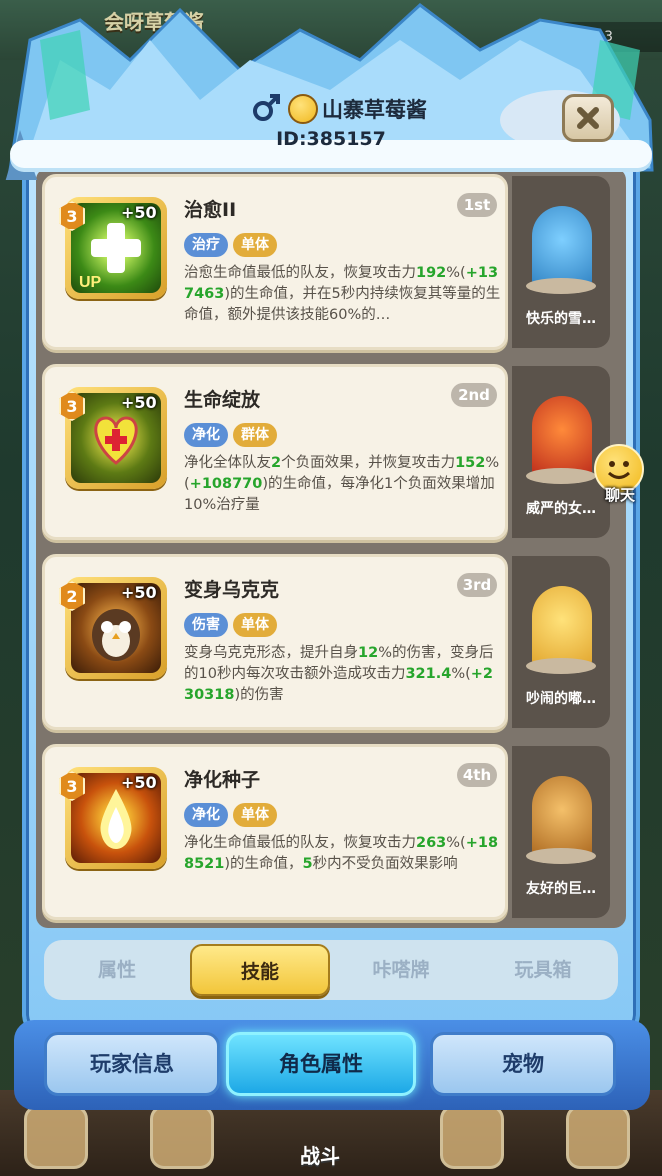 The height and width of the screenshot is (1176, 662). Describe the element at coordinates (619, 495) in the screenshot. I see `chat-label: 聊天` at that location.